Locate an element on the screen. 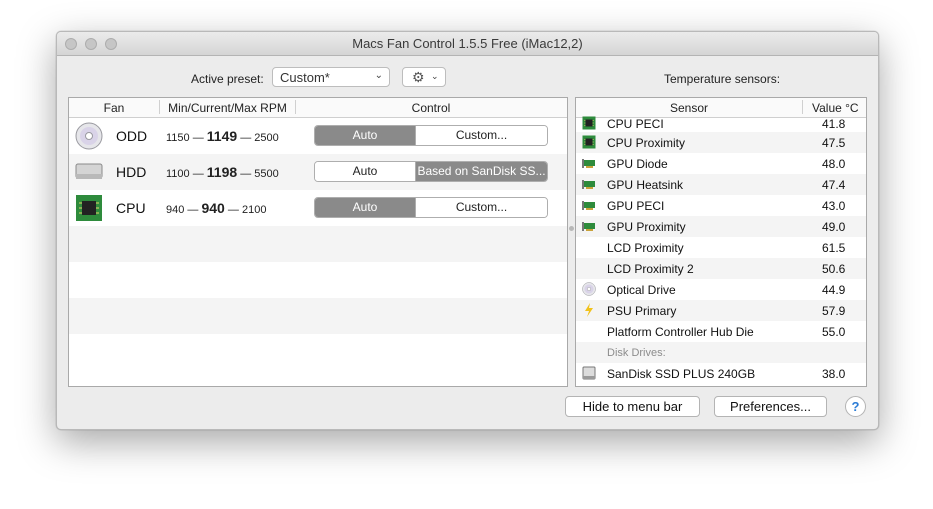 The image size is (933, 509). fan-rpm-max: 2100 is located at coordinates (254, 210).